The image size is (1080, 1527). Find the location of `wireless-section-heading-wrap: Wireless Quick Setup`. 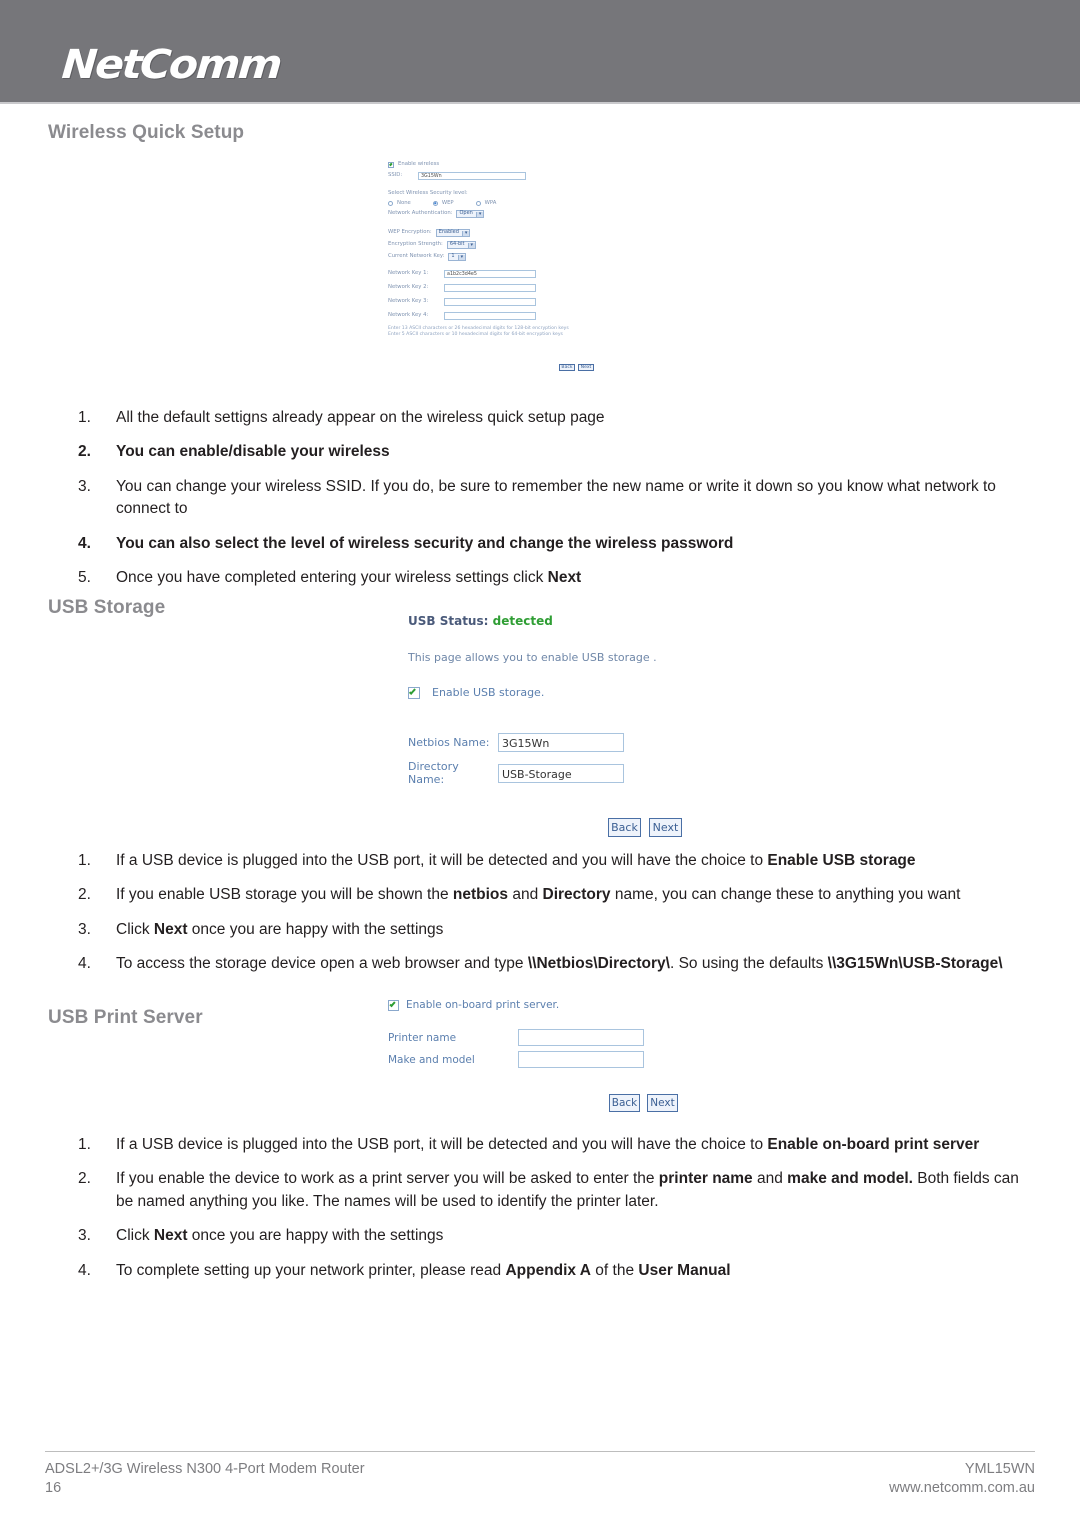

wireless-section-heading-wrap: Wireless Quick Setup is located at coordinates (146, 133).